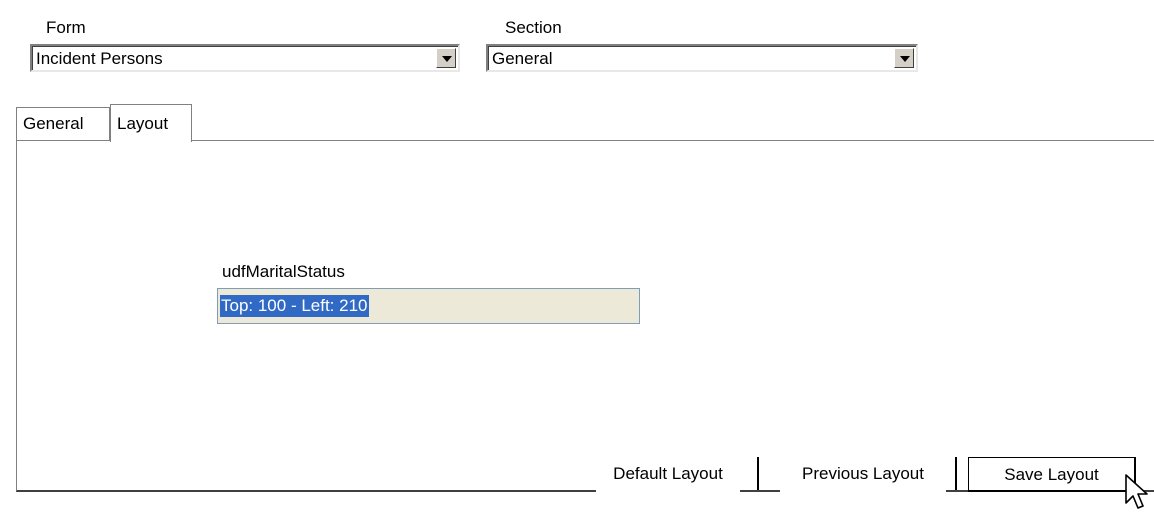 The height and width of the screenshot is (515, 1154). What do you see at coordinates (522, 58) in the screenshot?
I see `section-select-value: General` at bounding box center [522, 58].